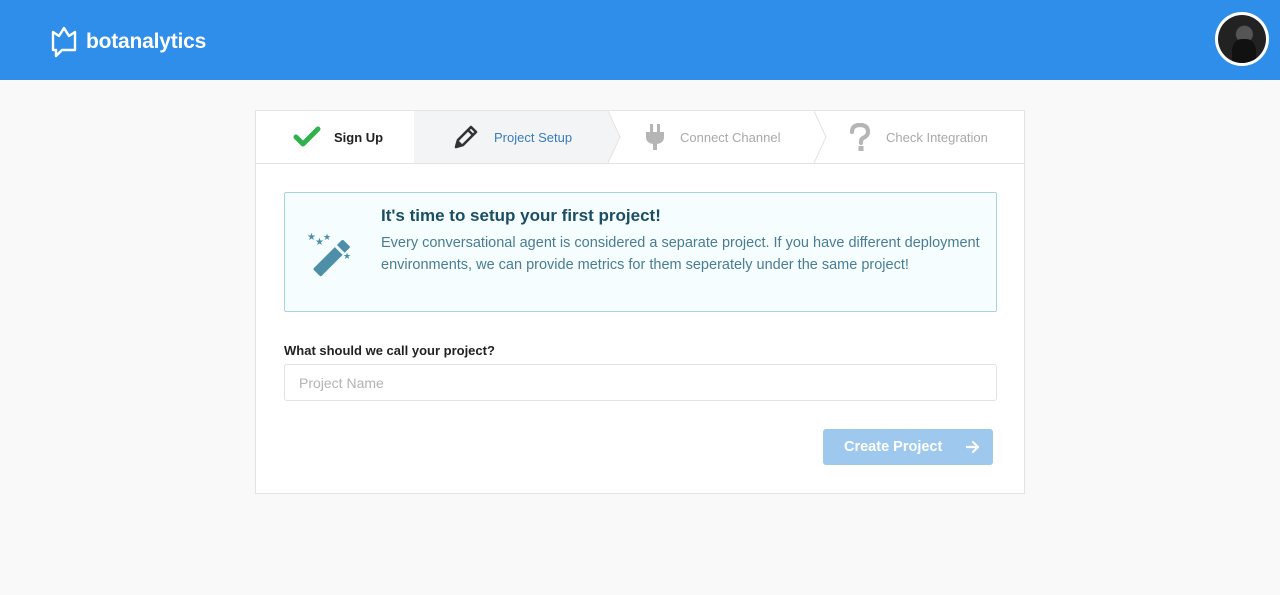 The height and width of the screenshot is (595, 1280). I want to click on project-name-input, so click(640, 382).